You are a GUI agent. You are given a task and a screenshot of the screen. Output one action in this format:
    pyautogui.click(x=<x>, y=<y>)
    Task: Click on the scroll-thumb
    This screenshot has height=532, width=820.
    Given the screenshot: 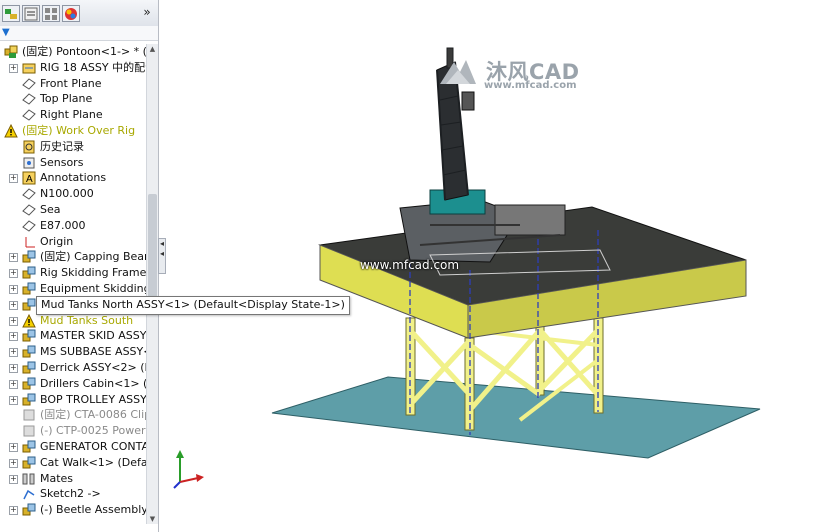 What is the action you would take?
    pyautogui.click(x=152, y=249)
    